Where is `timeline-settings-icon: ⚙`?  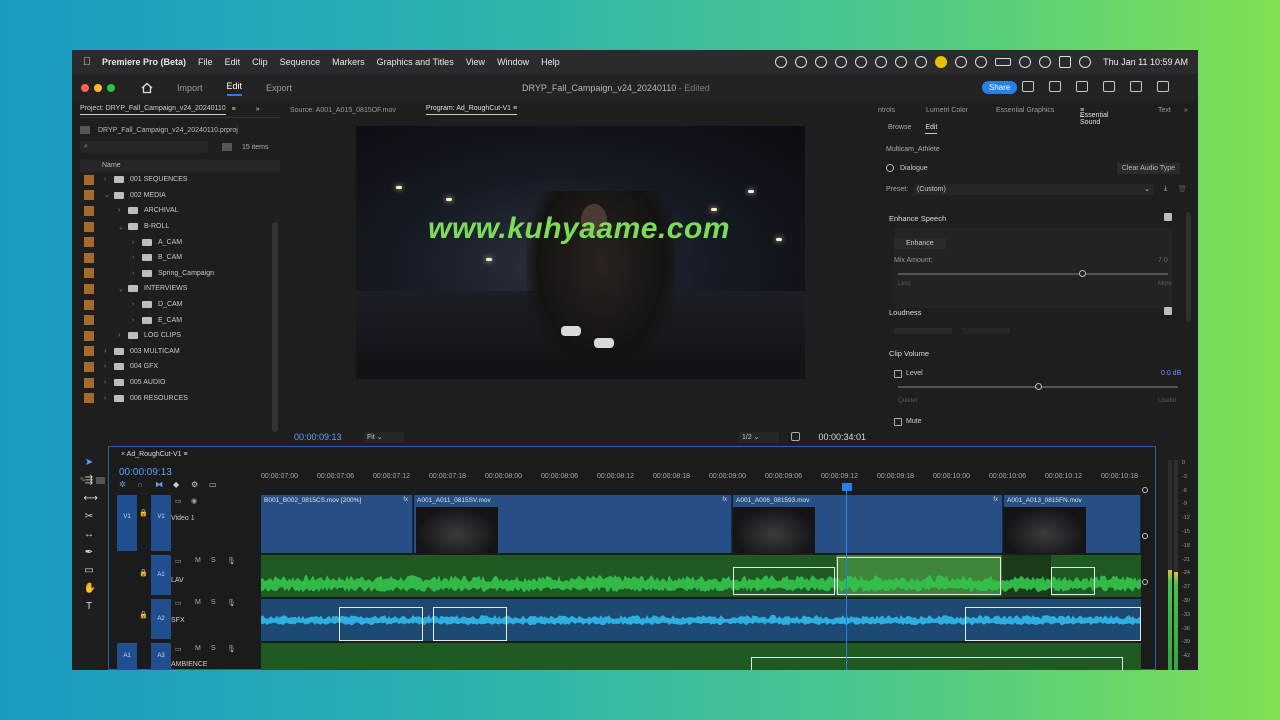
timeline-settings-icon: ⚙ is located at coordinates (195, 485).